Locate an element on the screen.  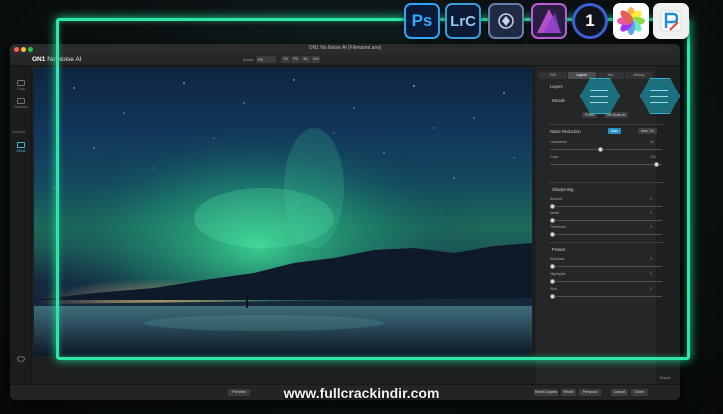
detail-value: 0 is located at coordinates (651, 213).